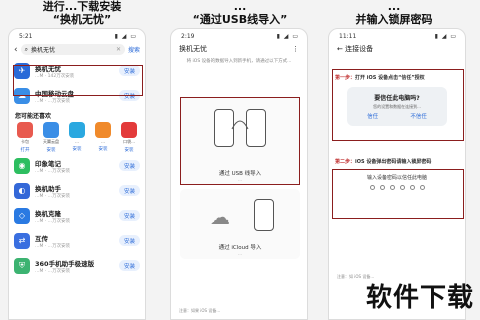 The height and width of the screenshot is (320, 480). Describe the element at coordinates (77, 215) in the screenshot. I see `app-row: ◇ 换机克隆 …M · …万次安装 安装` at that location.